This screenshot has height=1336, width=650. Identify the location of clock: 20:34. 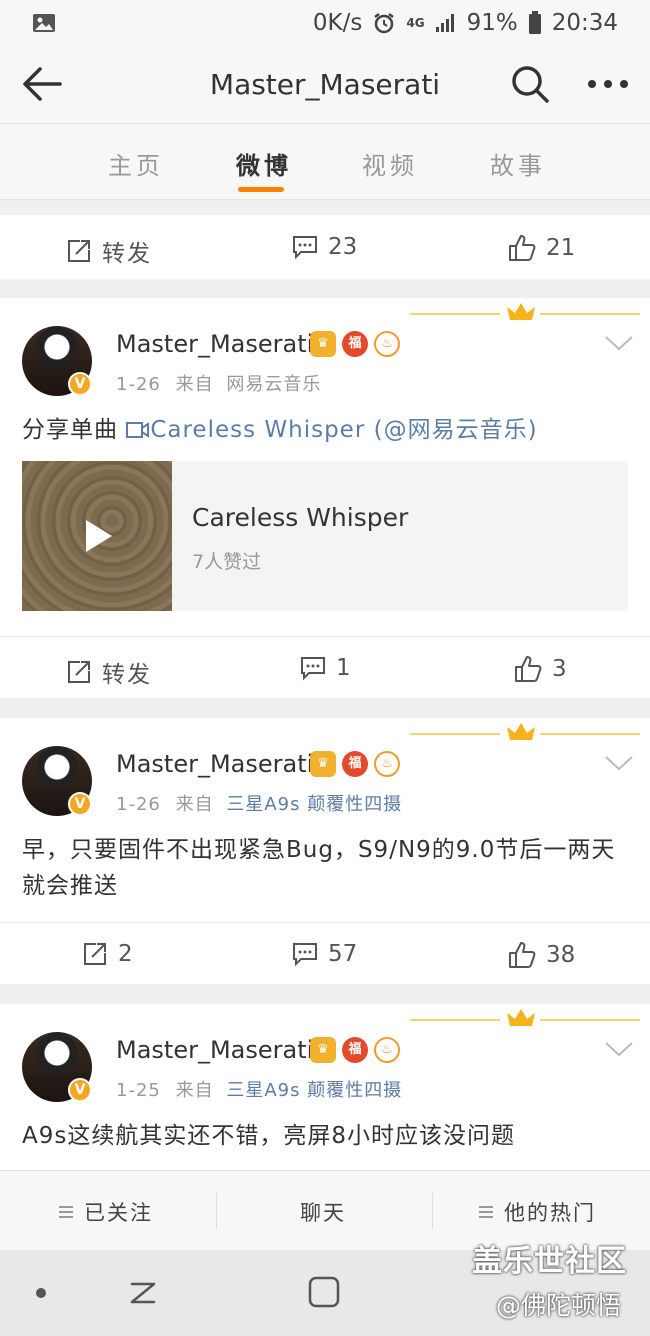
(584, 23).